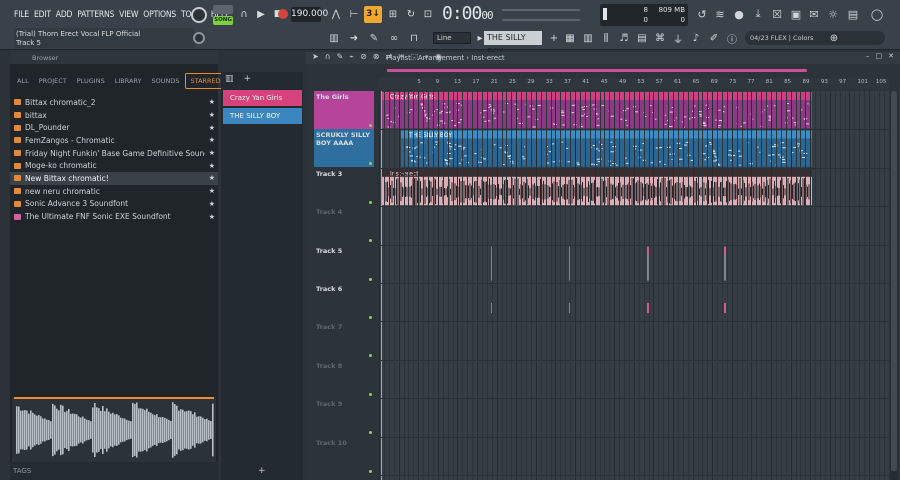 The width and height of the screenshot is (900, 480). What do you see at coordinates (363, 57) in the screenshot?
I see `delete-tool-icon: ⊘` at bounding box center [363, 57].